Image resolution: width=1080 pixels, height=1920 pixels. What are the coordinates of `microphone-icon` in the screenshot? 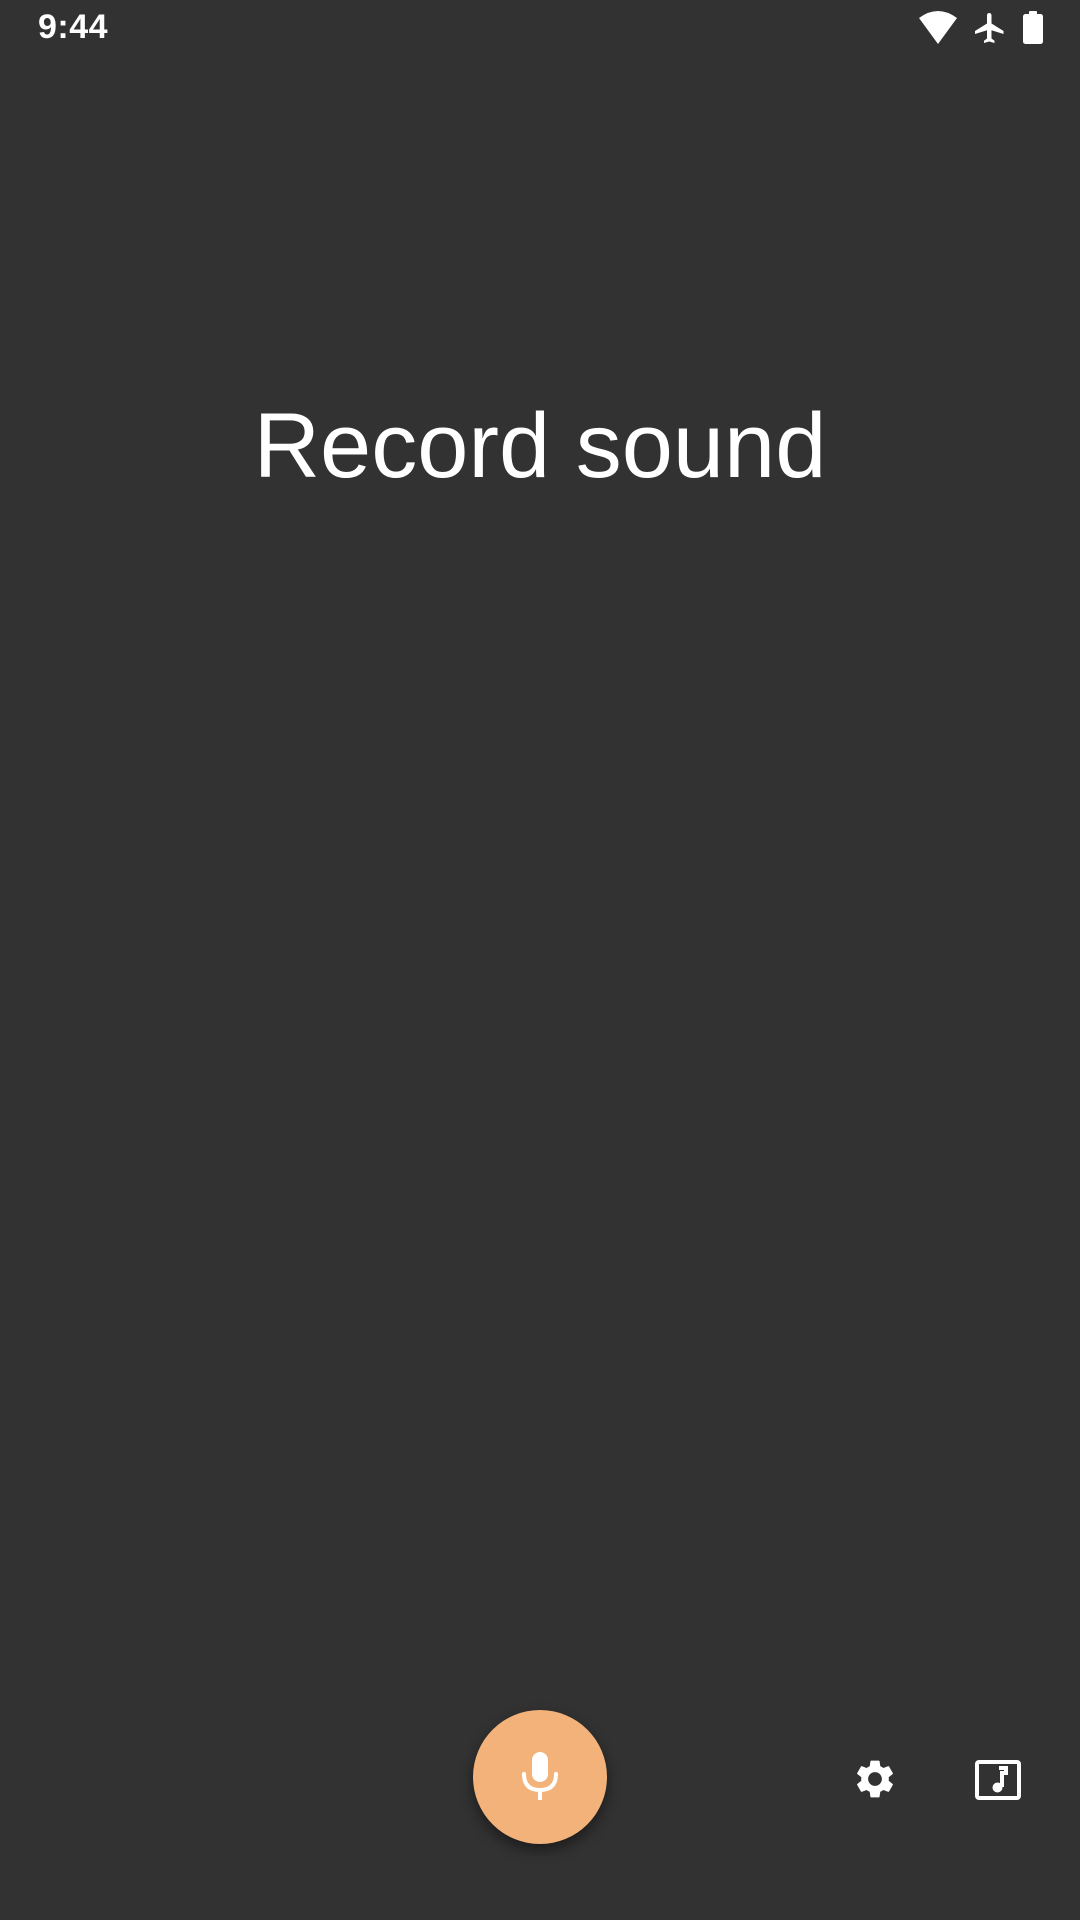 It's located at (540, 1776).